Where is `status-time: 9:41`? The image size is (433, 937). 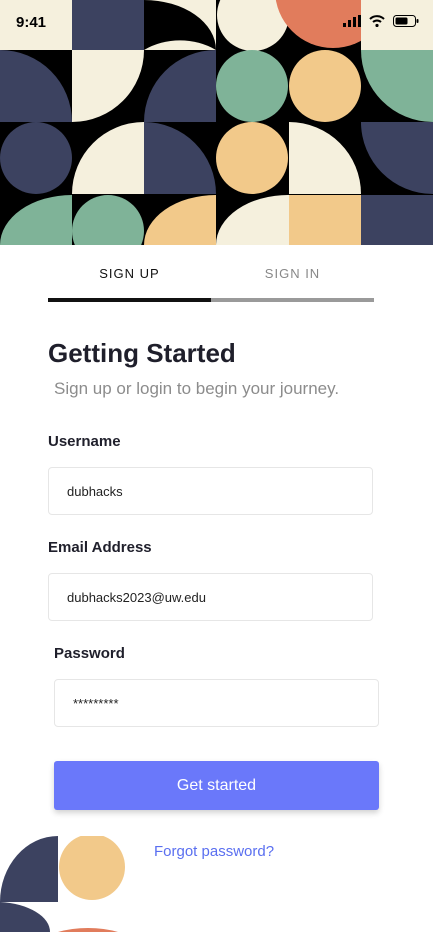 status-time: 9:41 is located at coordinates (31, 22).